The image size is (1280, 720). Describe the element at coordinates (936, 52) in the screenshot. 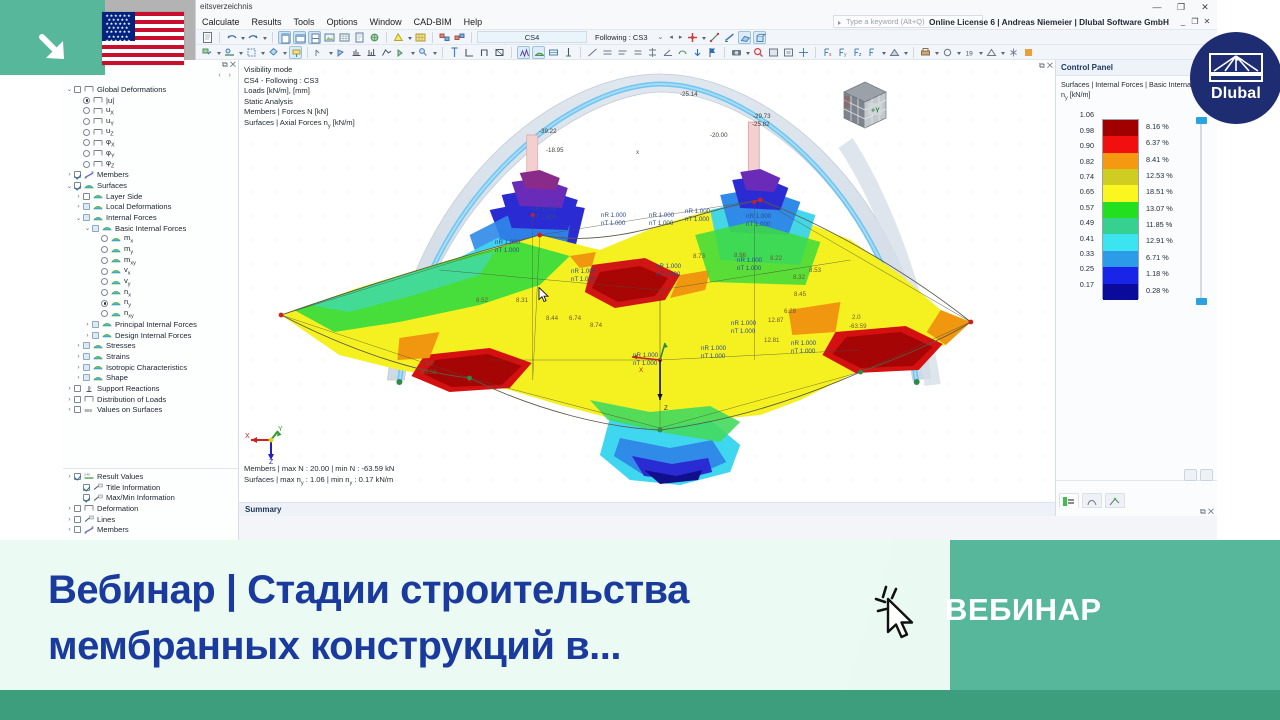

I see `print-dropdown-icon` at that location.